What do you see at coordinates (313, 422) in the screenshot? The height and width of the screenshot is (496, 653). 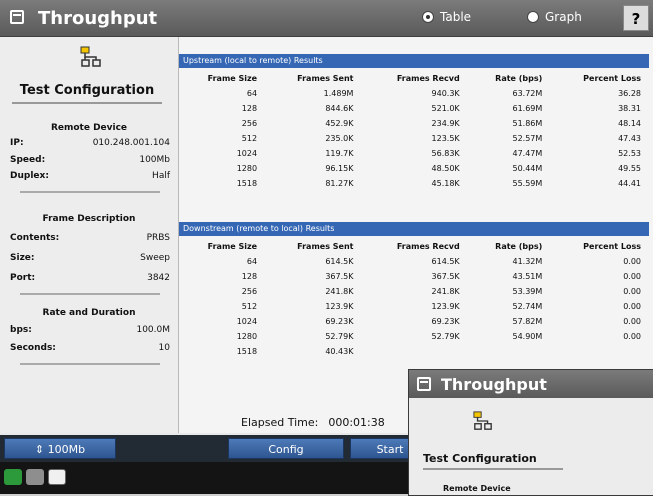 I see `elapsed-time: Elapsed Time: 000:01:38` at bounding box center [313, 422].